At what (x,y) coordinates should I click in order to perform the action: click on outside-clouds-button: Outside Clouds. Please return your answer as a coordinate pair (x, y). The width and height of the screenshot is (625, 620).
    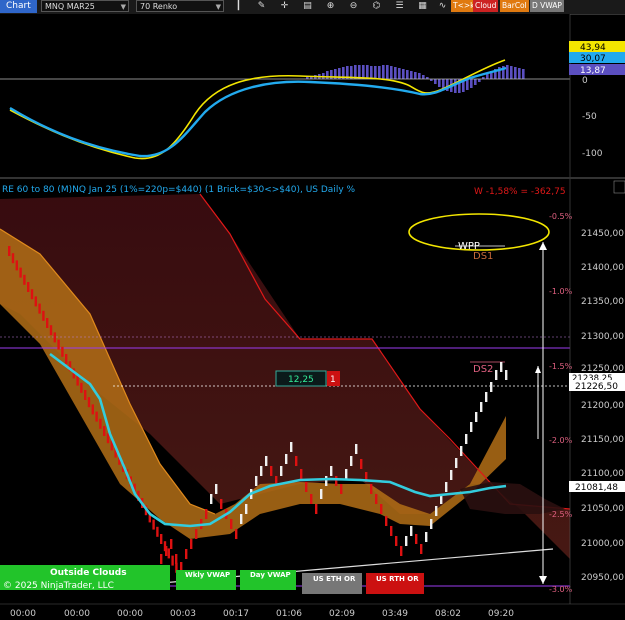
    Looking at the image, I should click on (85, 572).